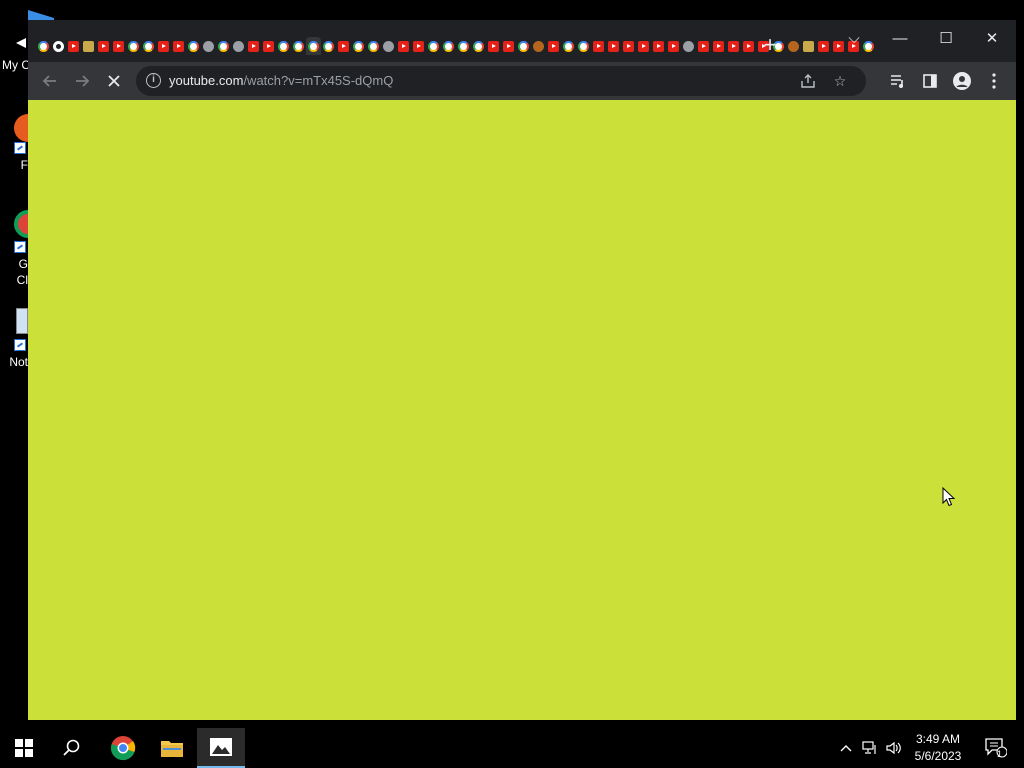  I want to click on tab-strip: + ⌵ — ☐ ✕, so click(522, 41).